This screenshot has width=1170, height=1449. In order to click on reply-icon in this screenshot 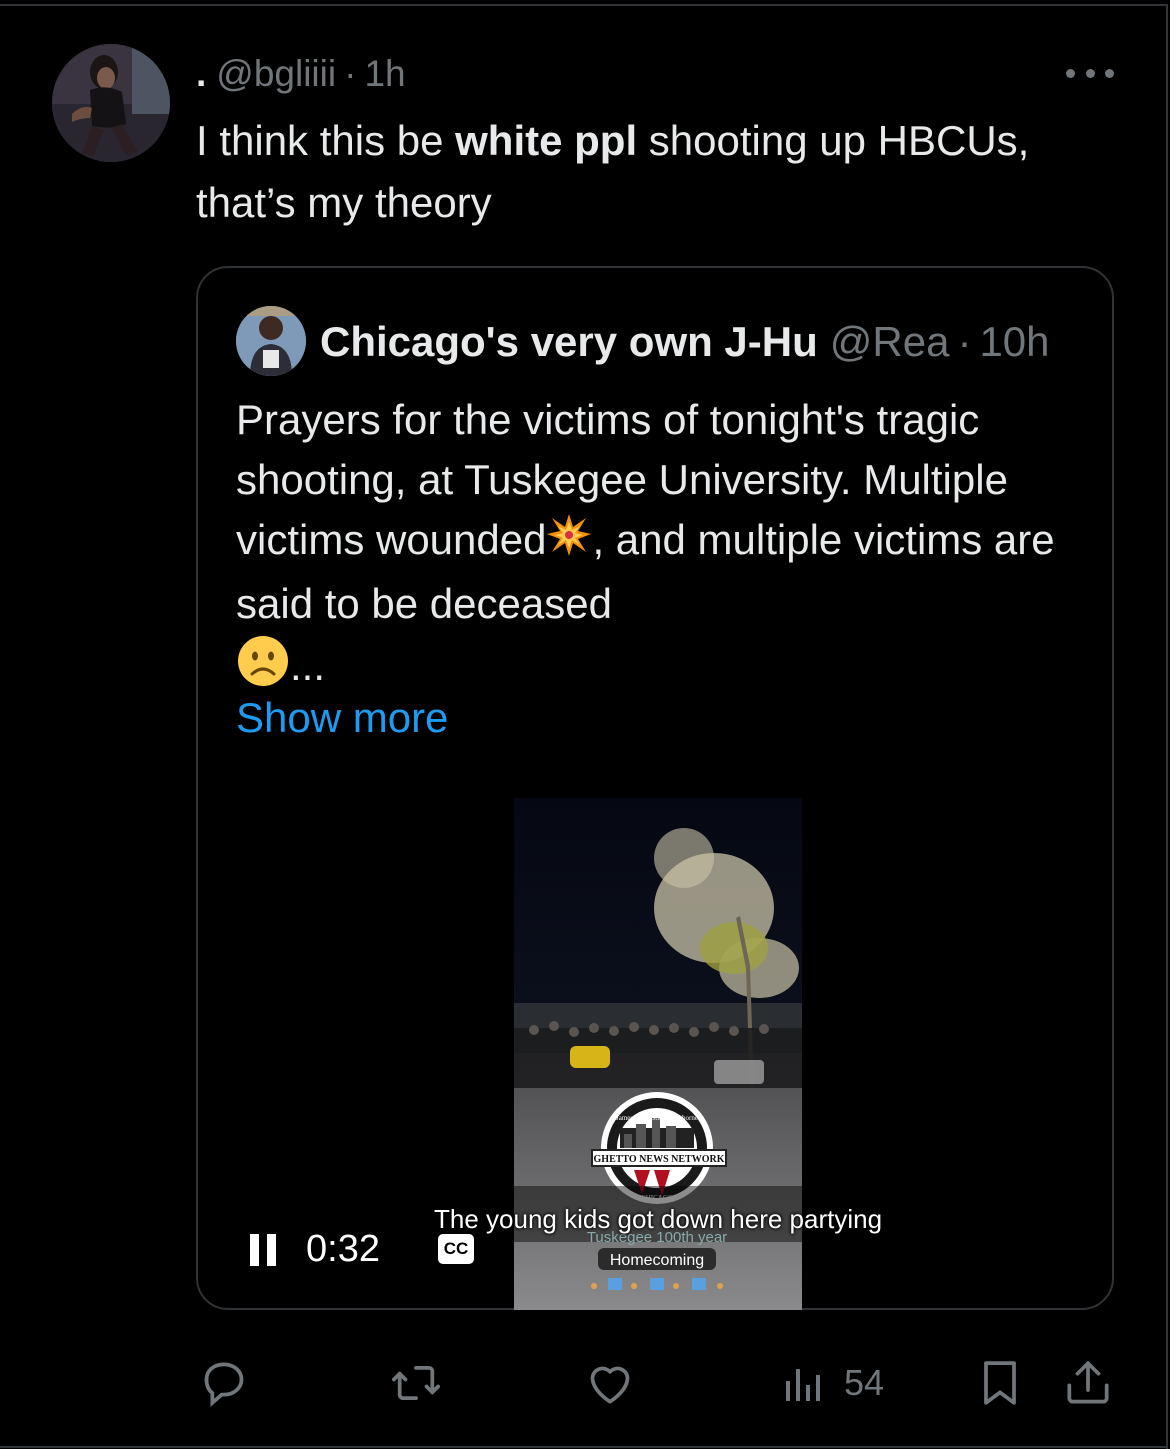, I will do `click(224, 1383)`.